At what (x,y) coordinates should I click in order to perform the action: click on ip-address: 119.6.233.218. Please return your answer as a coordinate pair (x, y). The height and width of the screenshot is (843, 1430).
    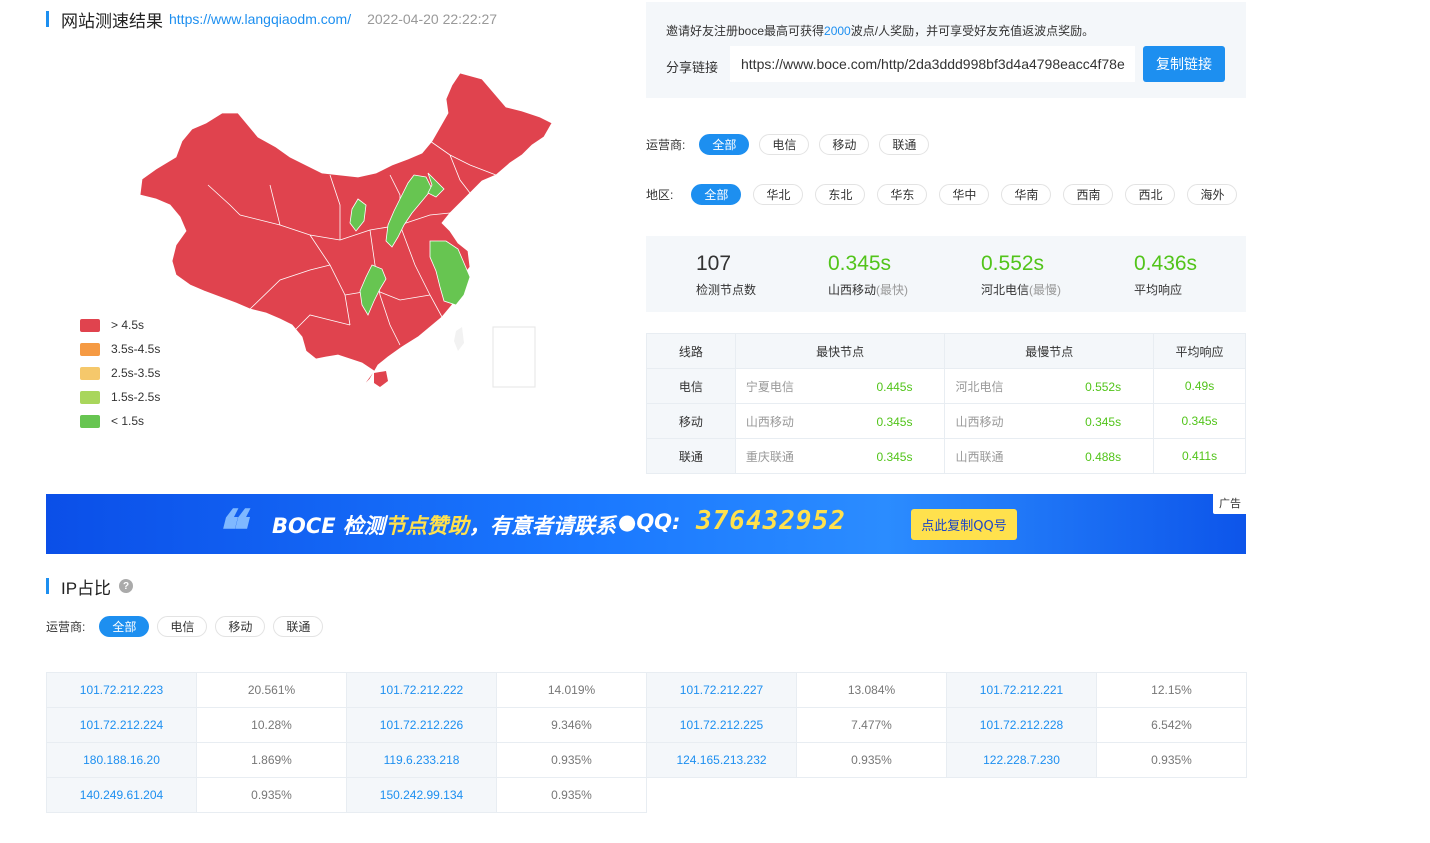
    Looking at the image, I should click on (421, 760).